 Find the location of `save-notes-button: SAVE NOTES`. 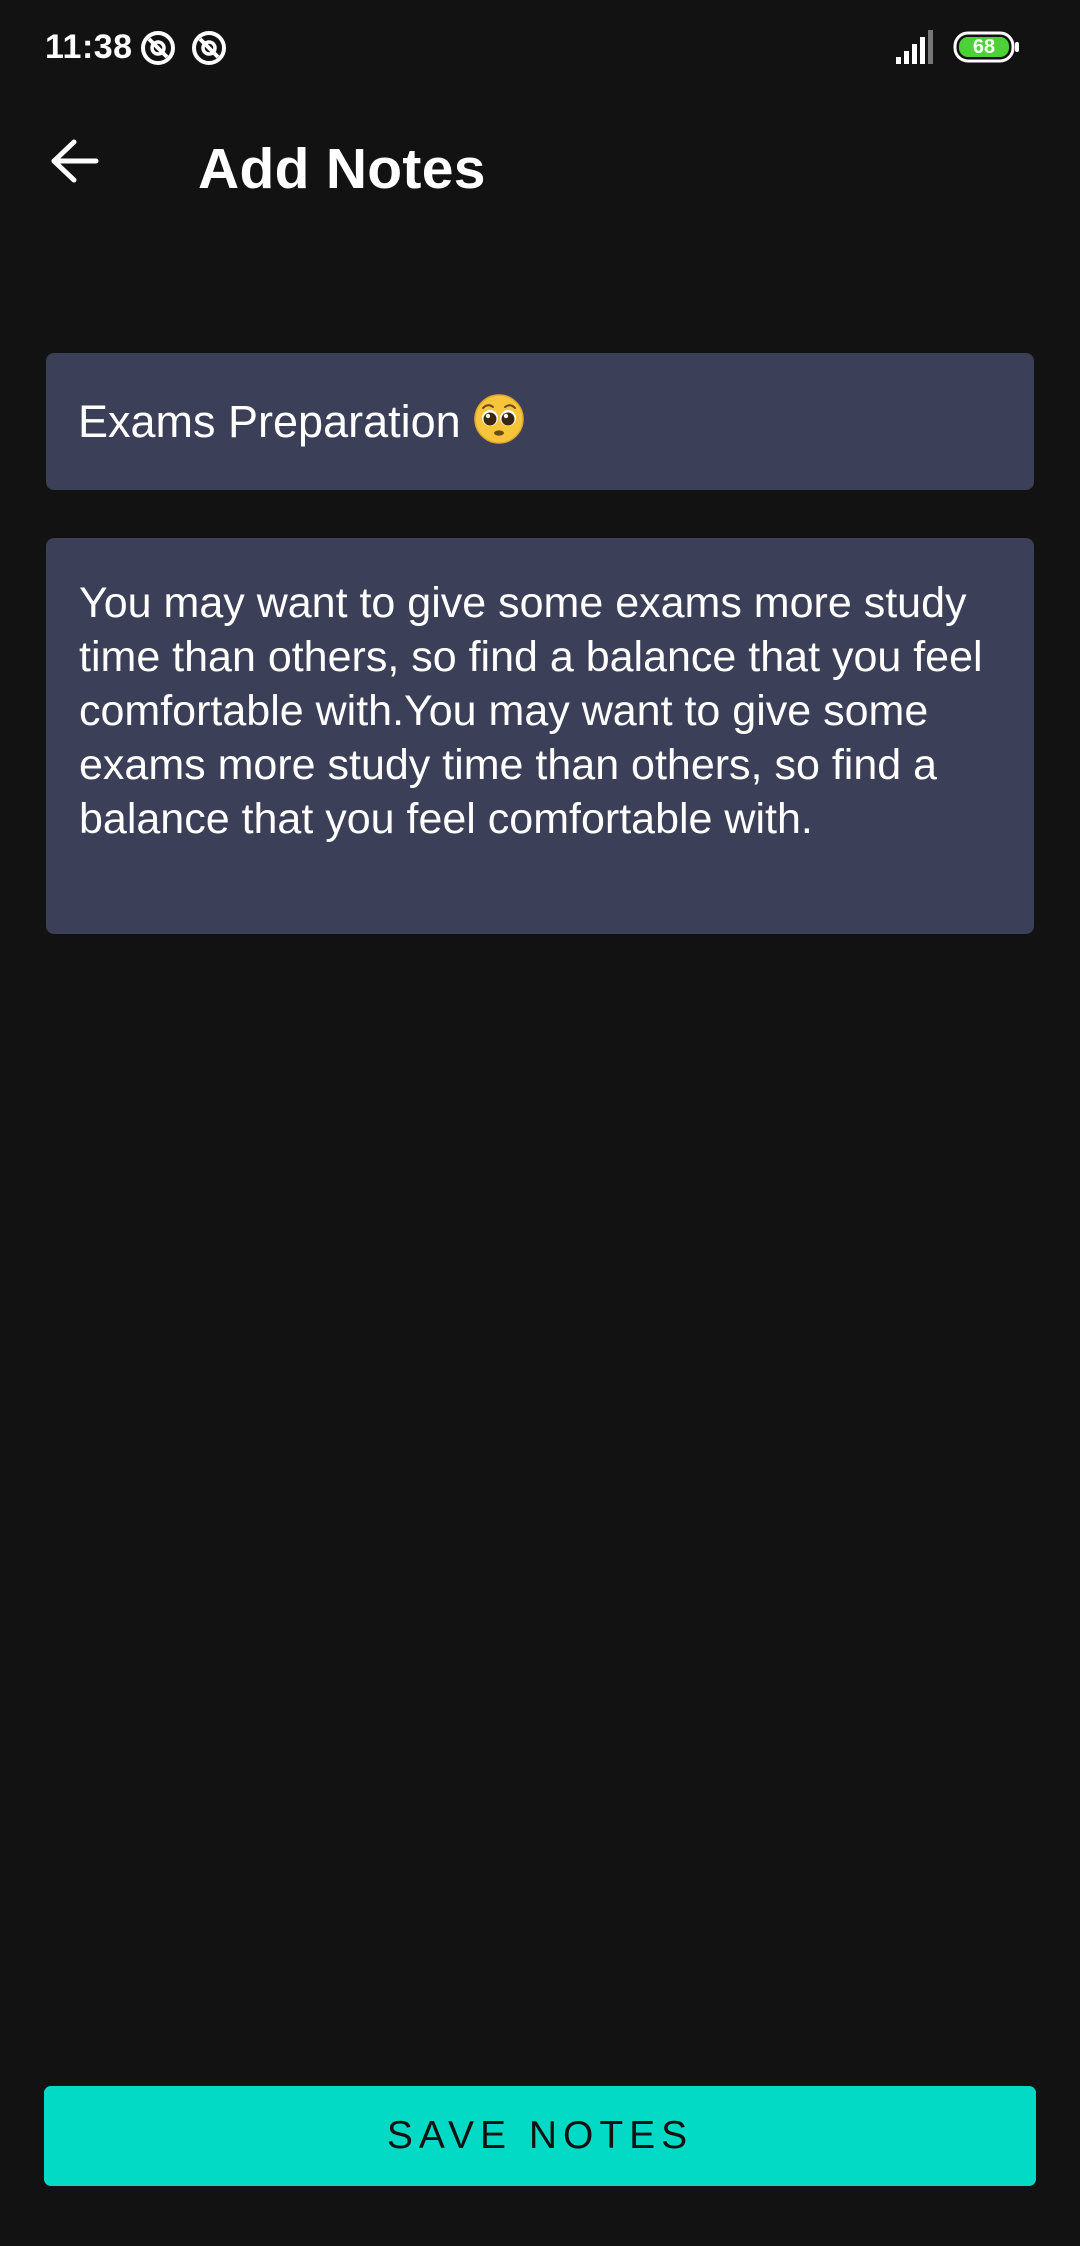

save-notes-button: SAVE NOTES is located at coordinates (540, 2136).